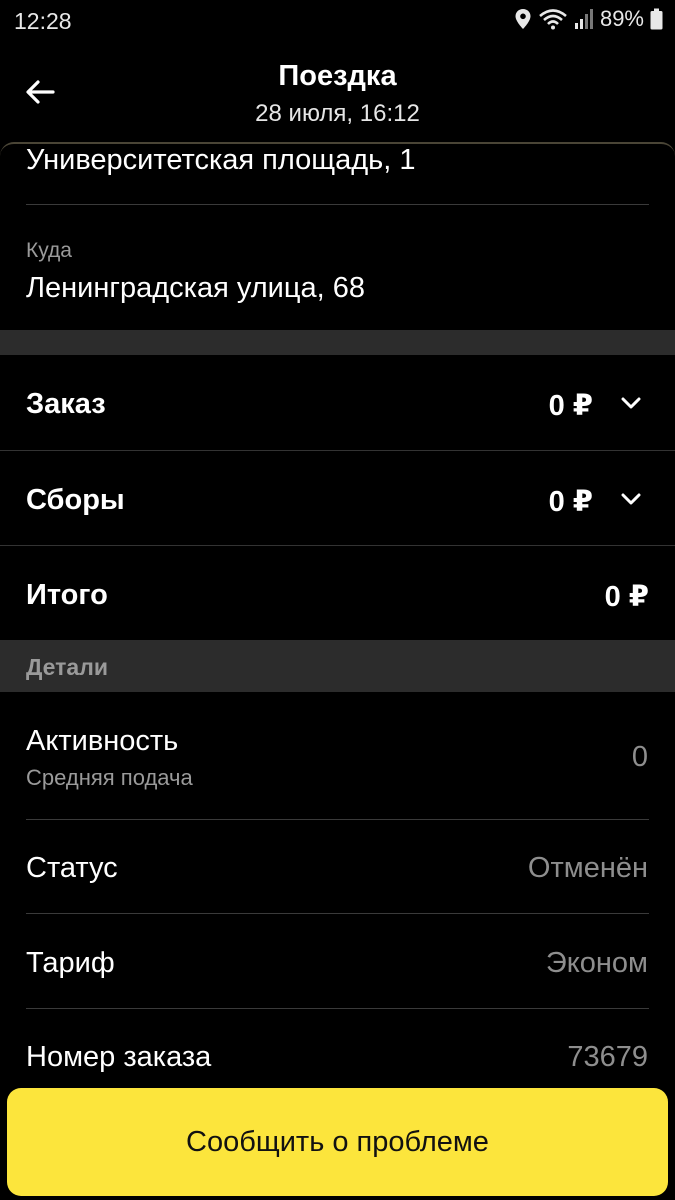 This screenshot has width=675, height=1200. Describe the element at coordinates (570, 406) in the screenshot. I see `order-cost-value: 0 ₽` at that location.